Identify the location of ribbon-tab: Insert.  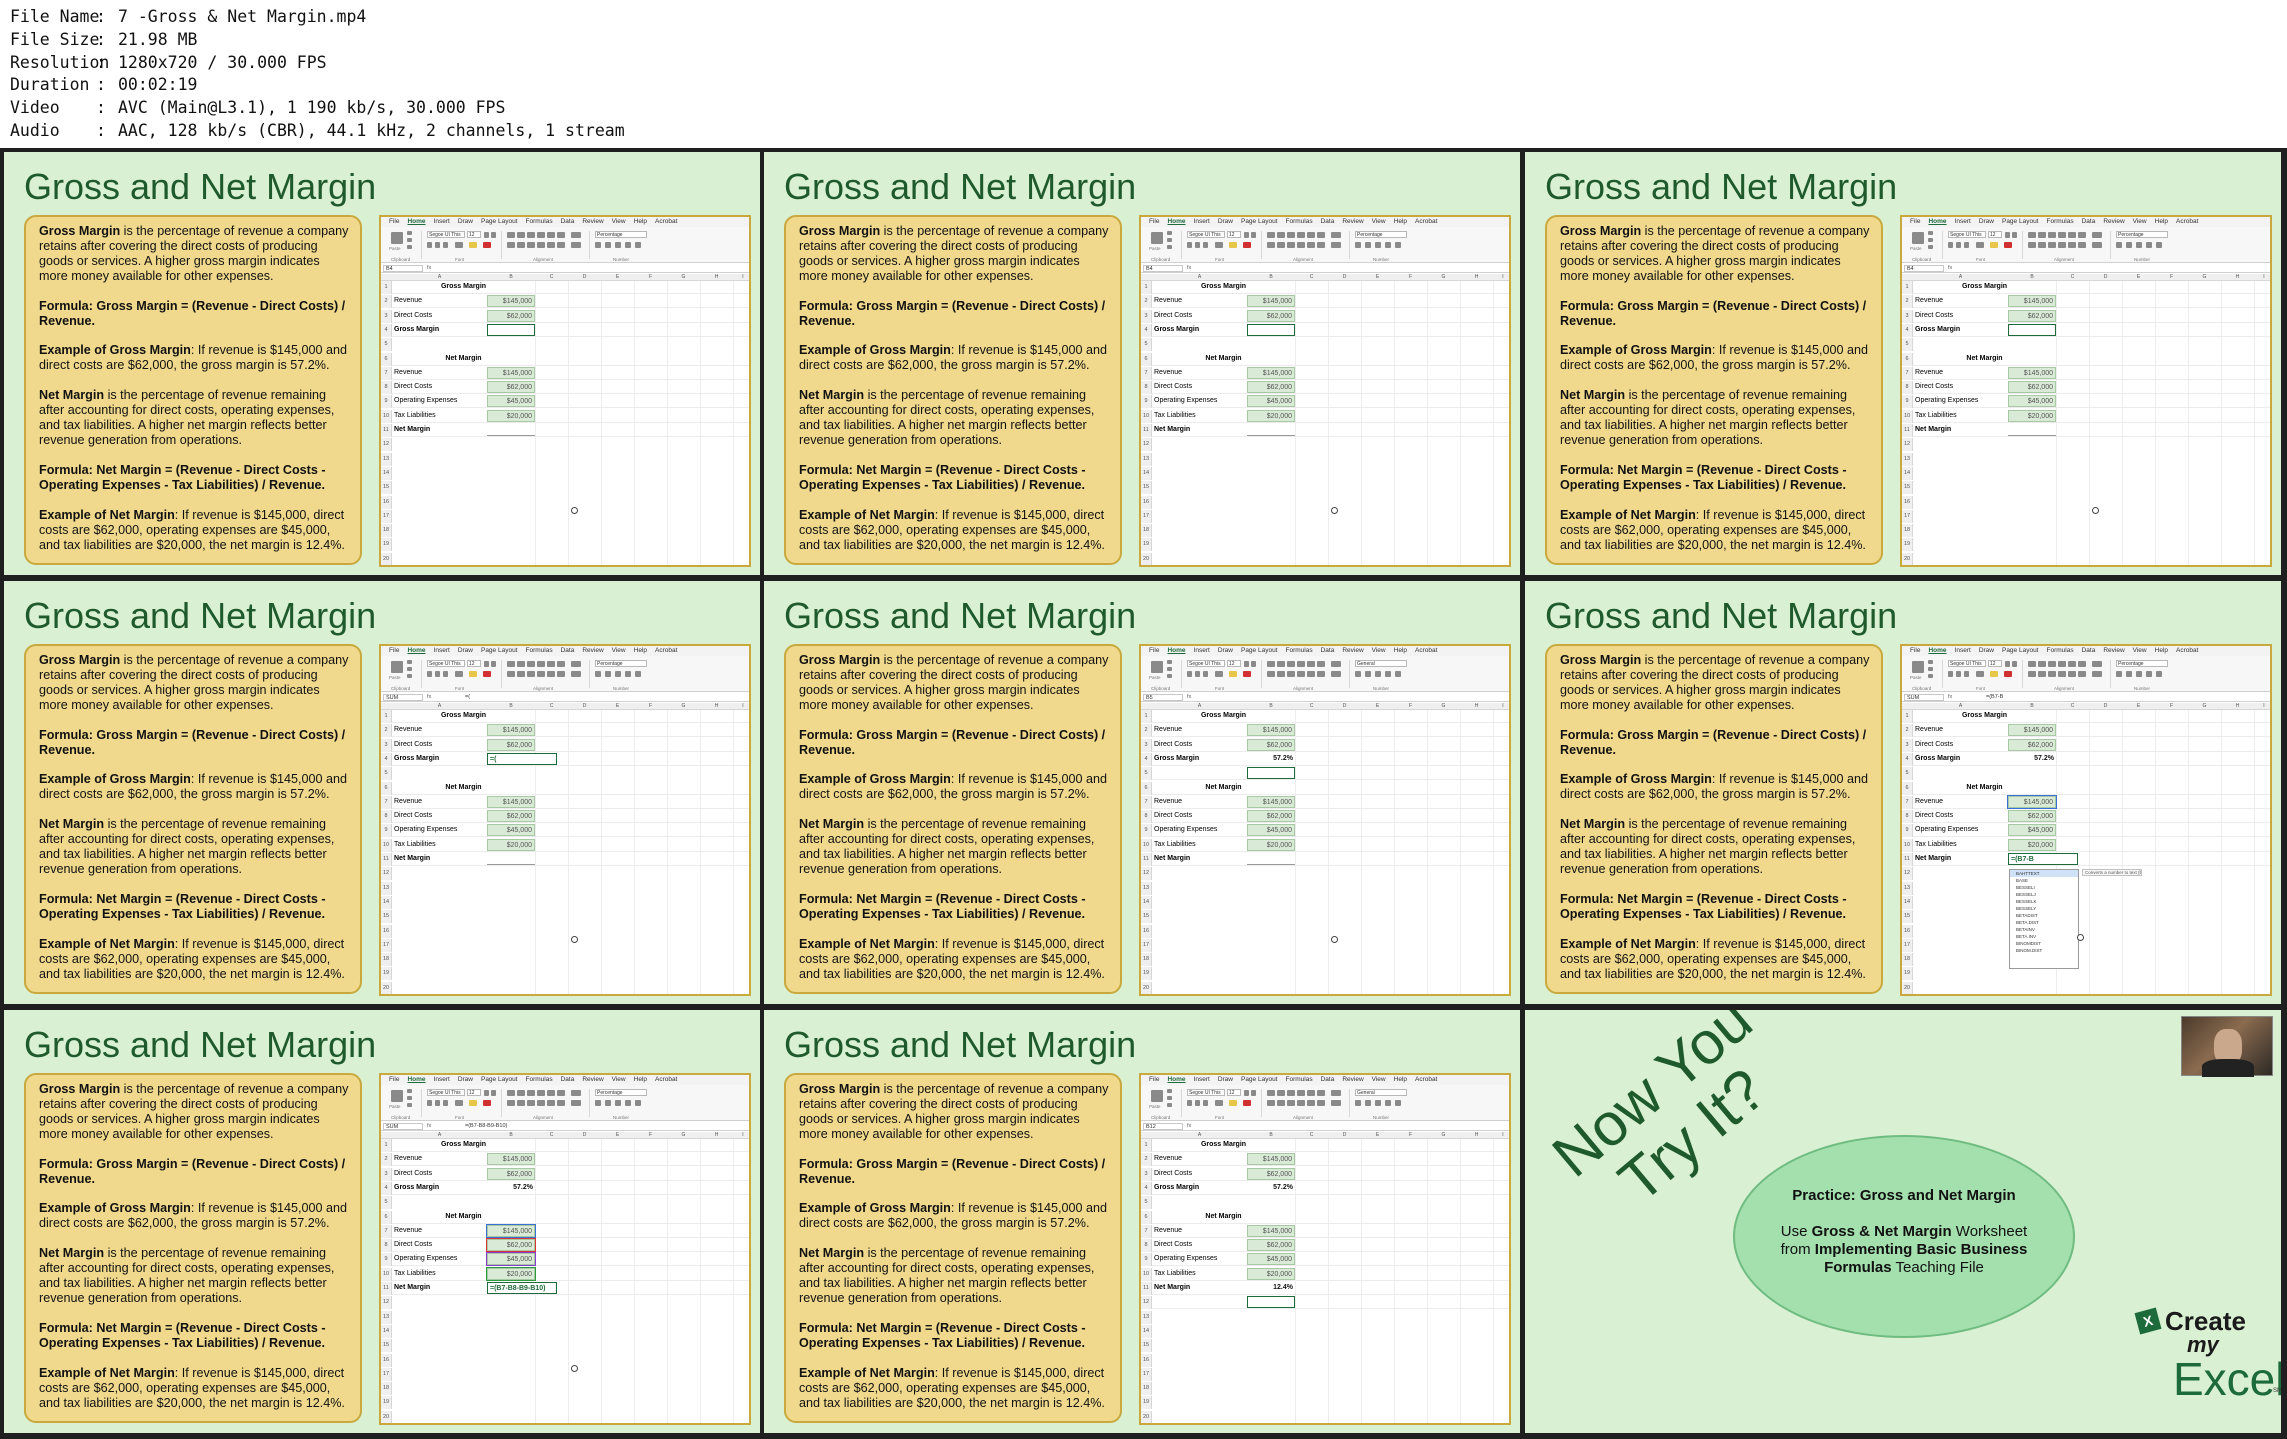
(1963, 222).